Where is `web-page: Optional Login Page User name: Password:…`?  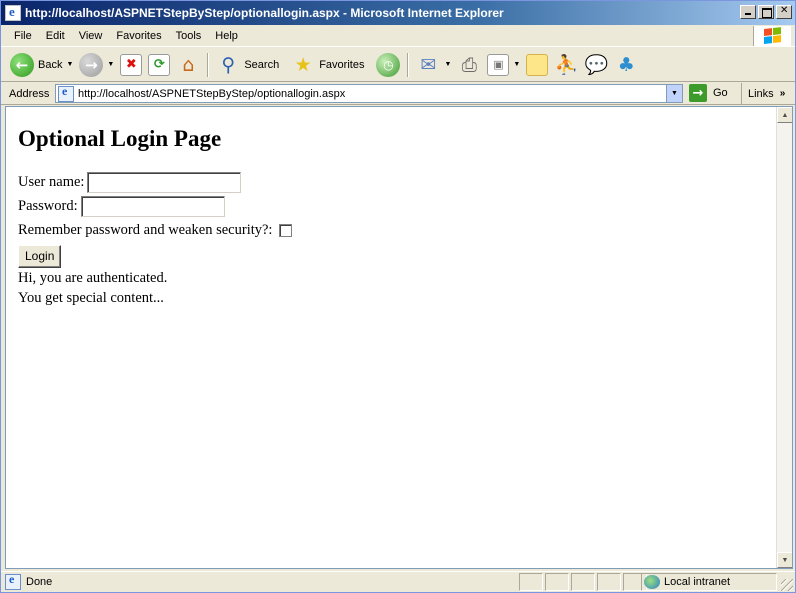
web-page: Optional Login Page User name: Password:… is located at coordinates (155, 207).